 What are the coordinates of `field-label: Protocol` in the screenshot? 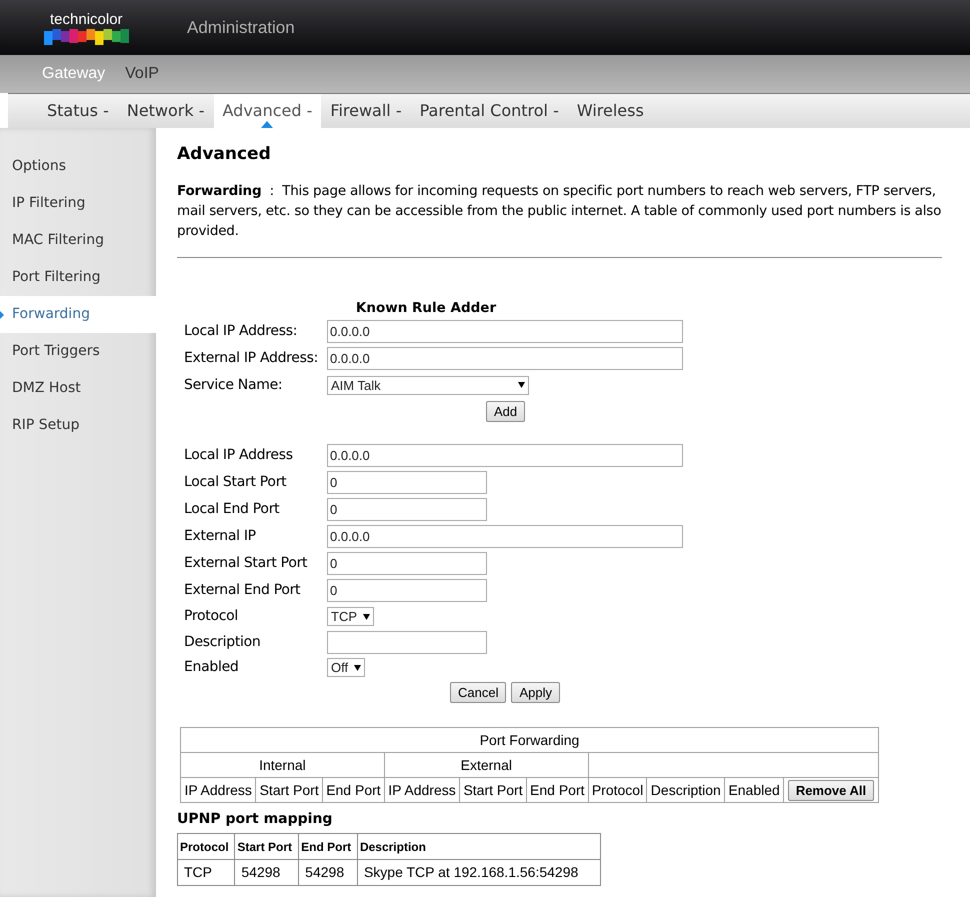 It's located at (212, 616).